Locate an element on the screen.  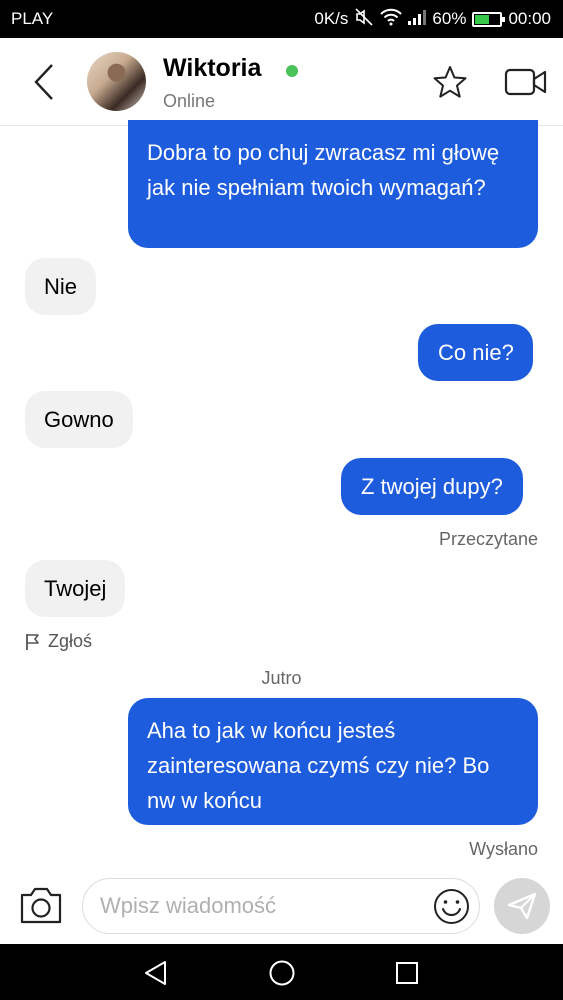
emoji-icon is located at coordinates (451, 906).